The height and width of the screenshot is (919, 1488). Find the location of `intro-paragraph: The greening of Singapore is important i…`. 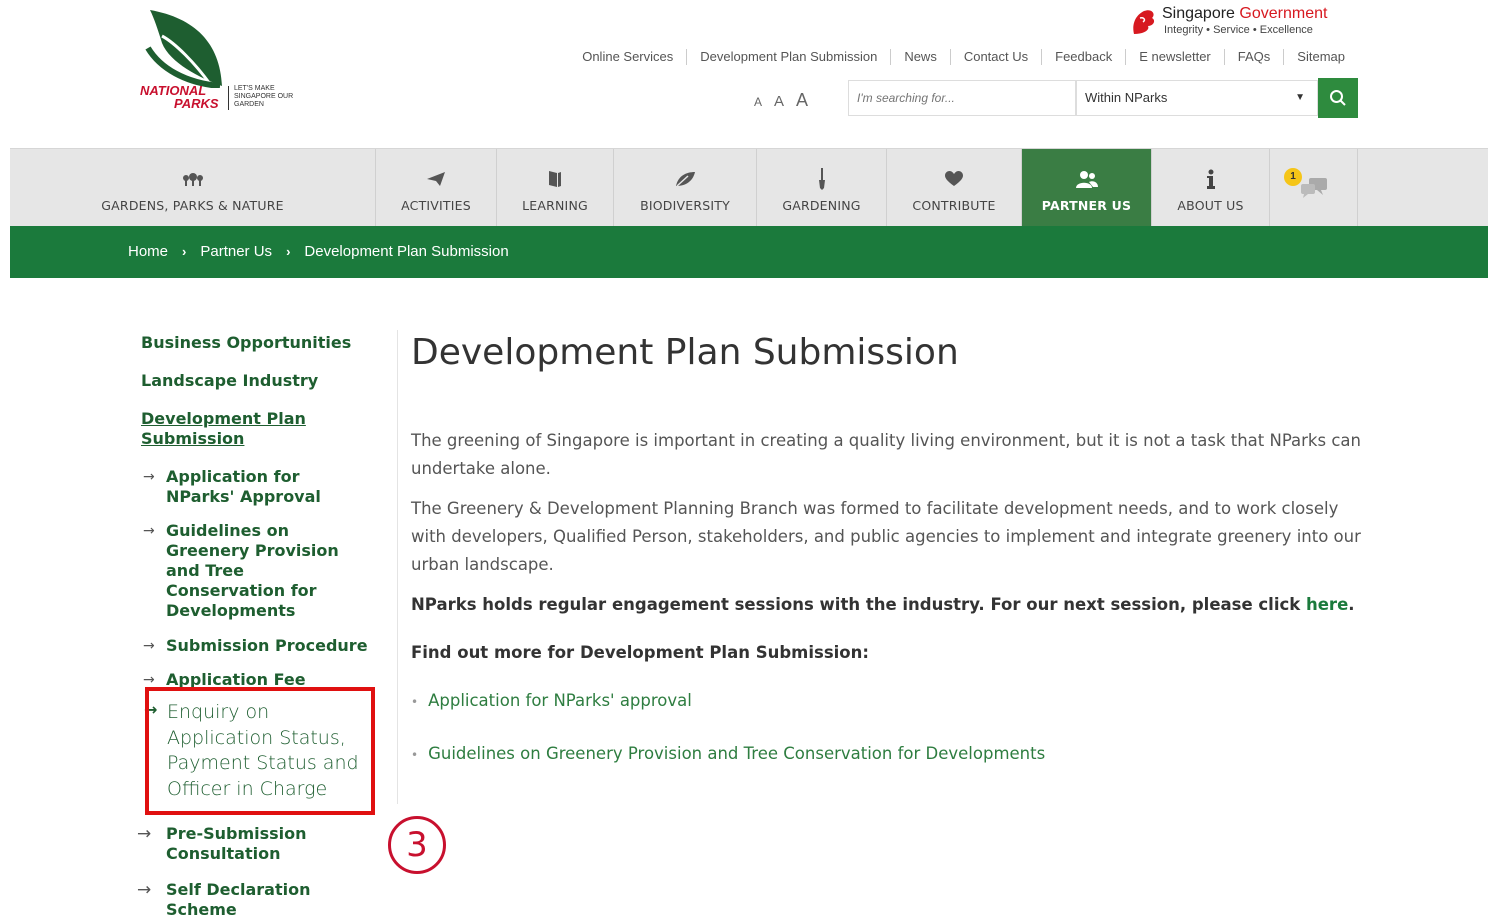

intro-paragraph: The greening of Singapore is important i… is located at coordinates (886, 454).